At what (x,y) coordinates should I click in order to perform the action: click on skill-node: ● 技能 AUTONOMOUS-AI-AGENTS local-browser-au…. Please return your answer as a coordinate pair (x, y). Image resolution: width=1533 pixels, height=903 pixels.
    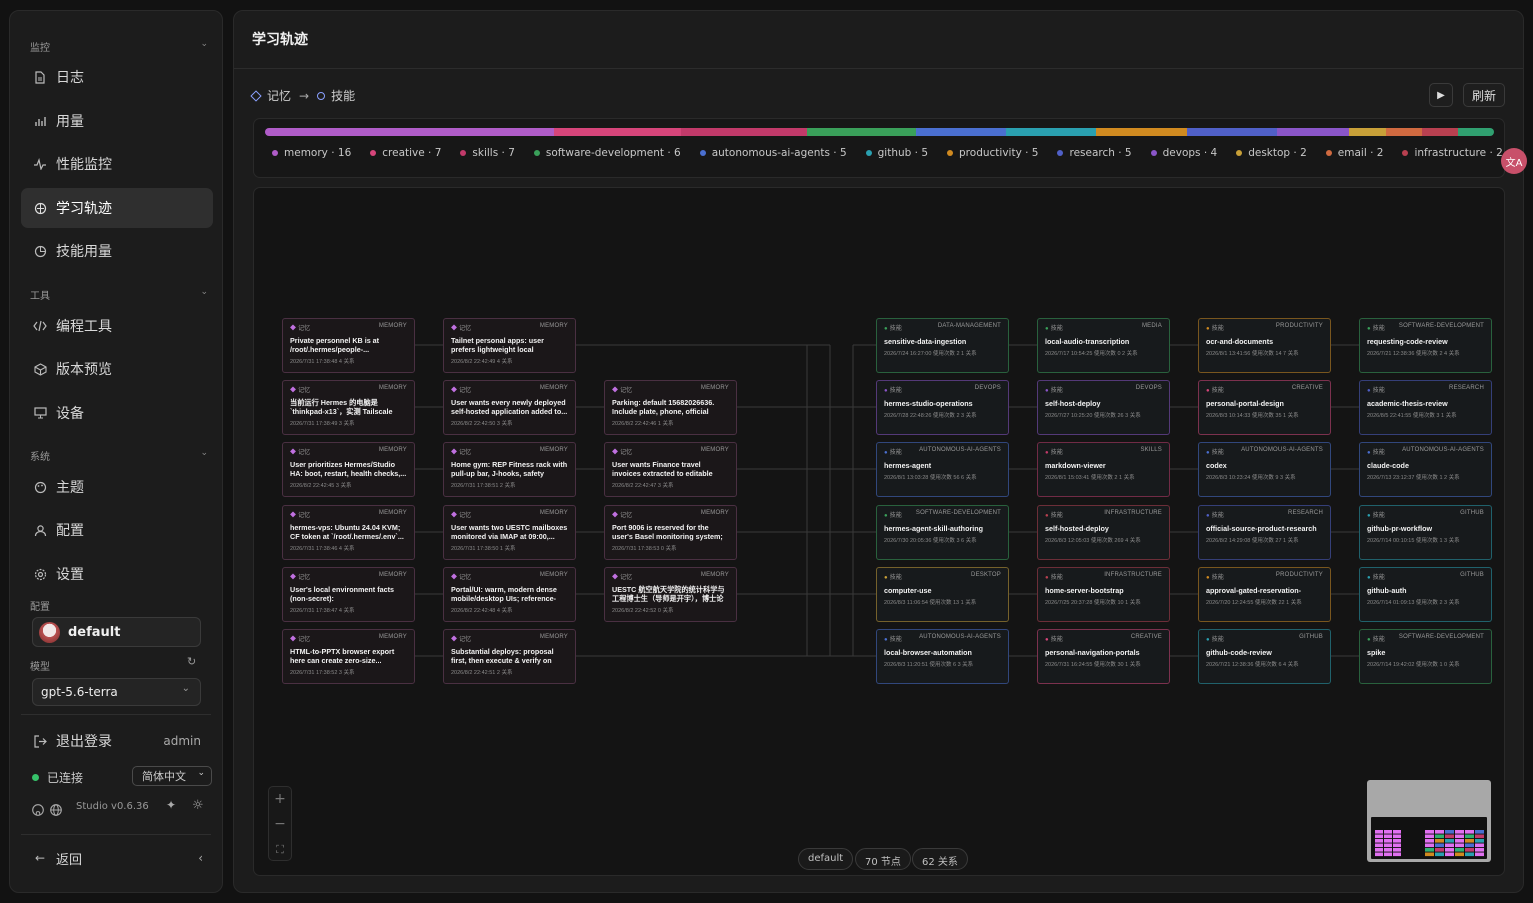
    Looking at the image, I should click on (942, 656).